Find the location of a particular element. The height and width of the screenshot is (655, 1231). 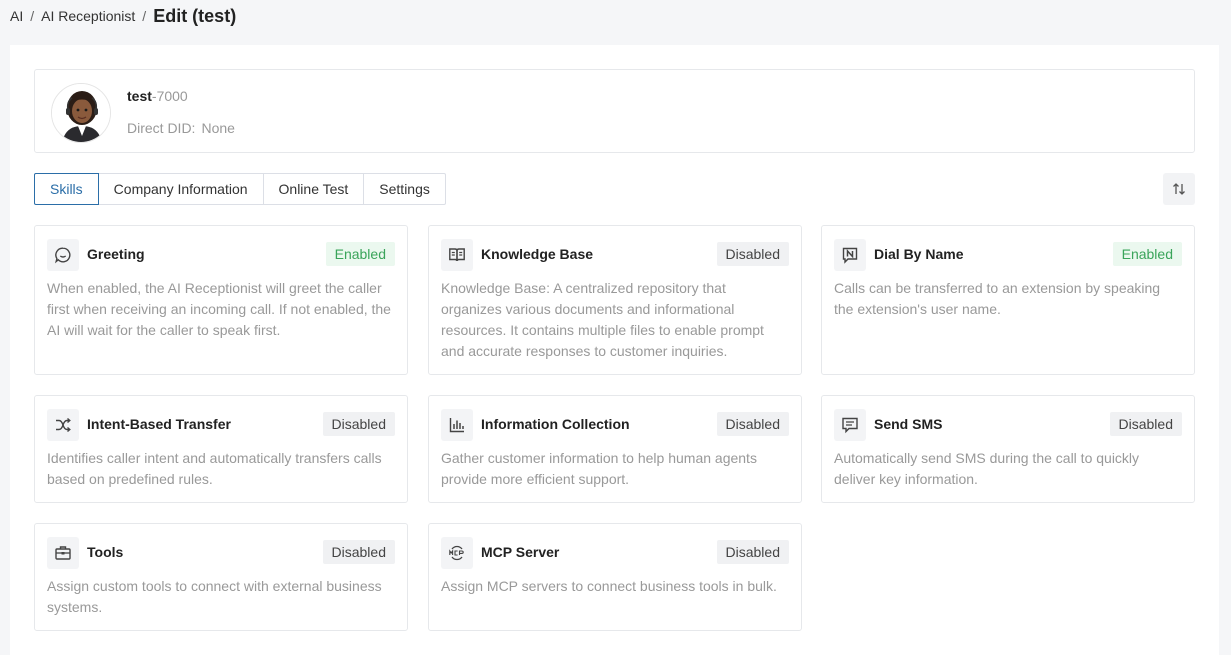

message-icon is located at coordinates (850, 425).